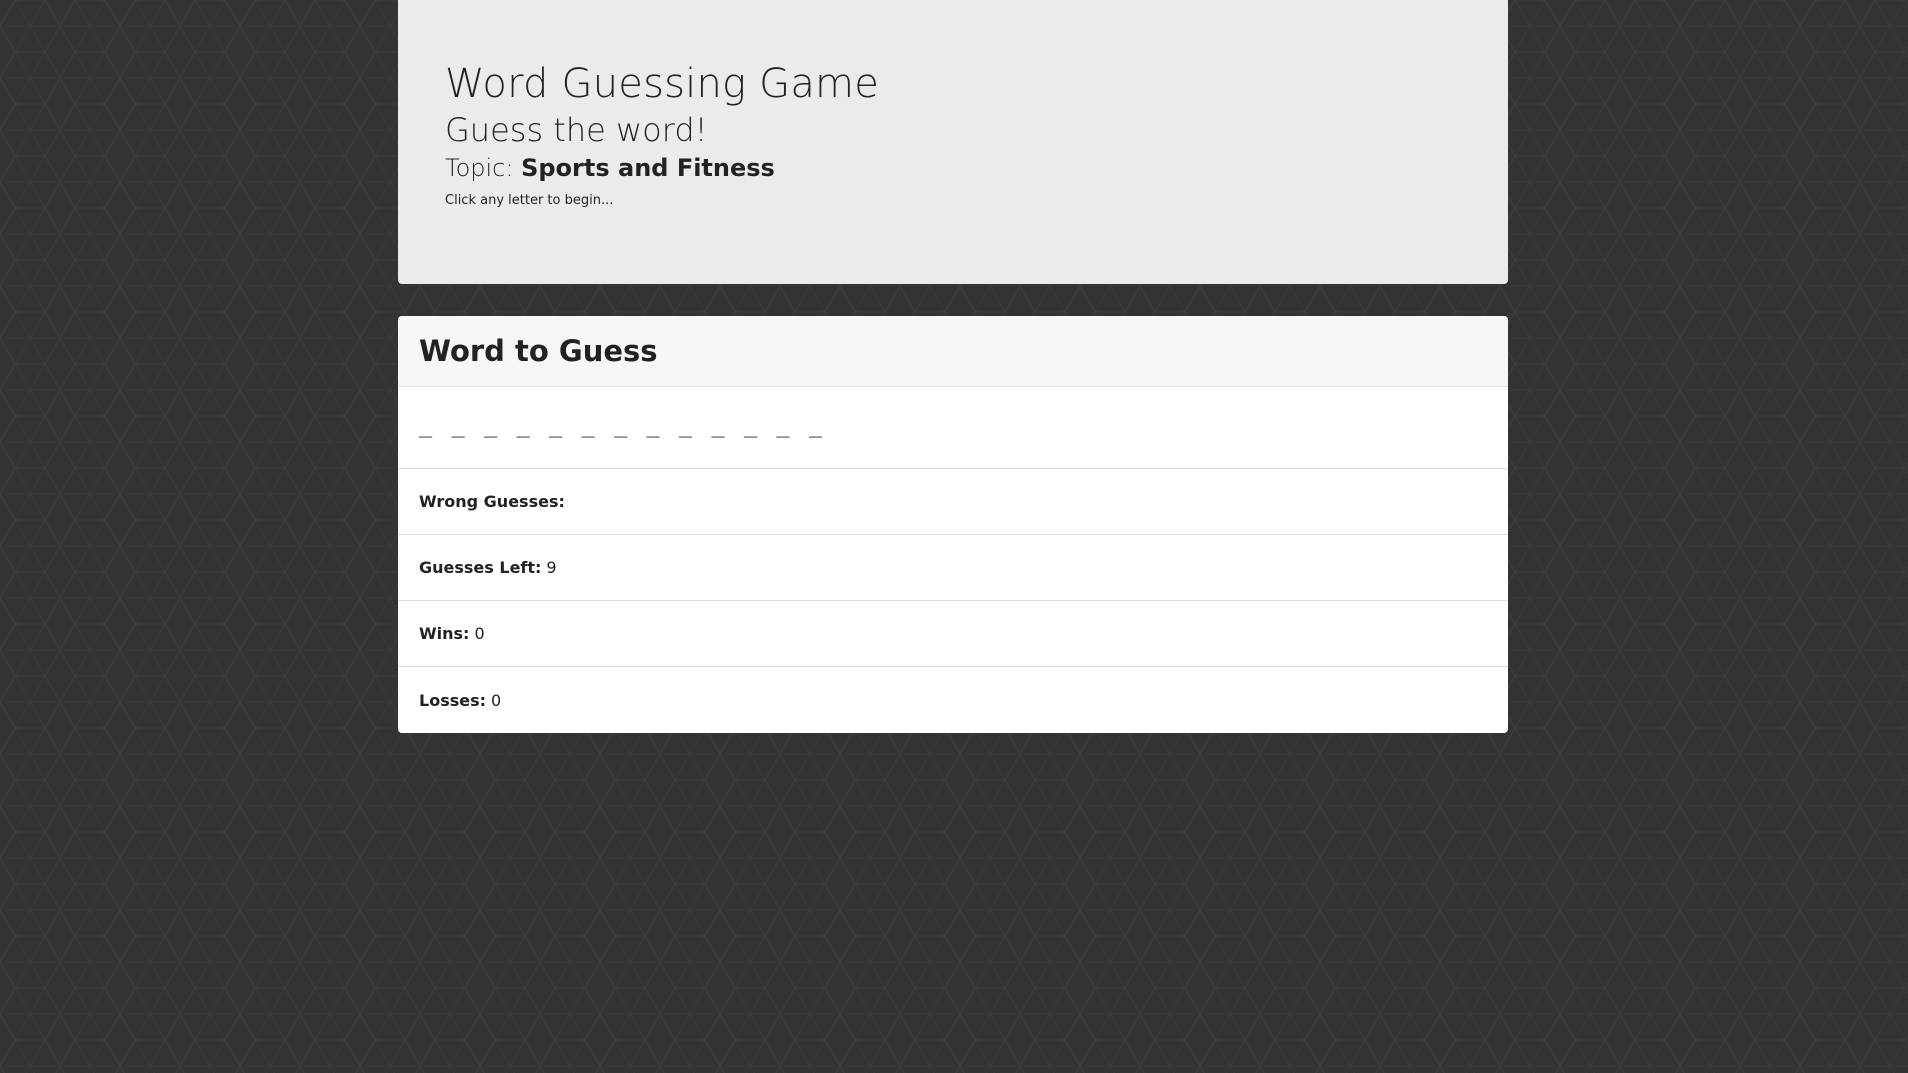 Image resolution: width=1908 pixels, height=1073 pixels. What do you see at coordinates (953, 568) in the screenshot?
I see `guesses-left-row: Guesses Left: 9` at bounding box center [953, 568].